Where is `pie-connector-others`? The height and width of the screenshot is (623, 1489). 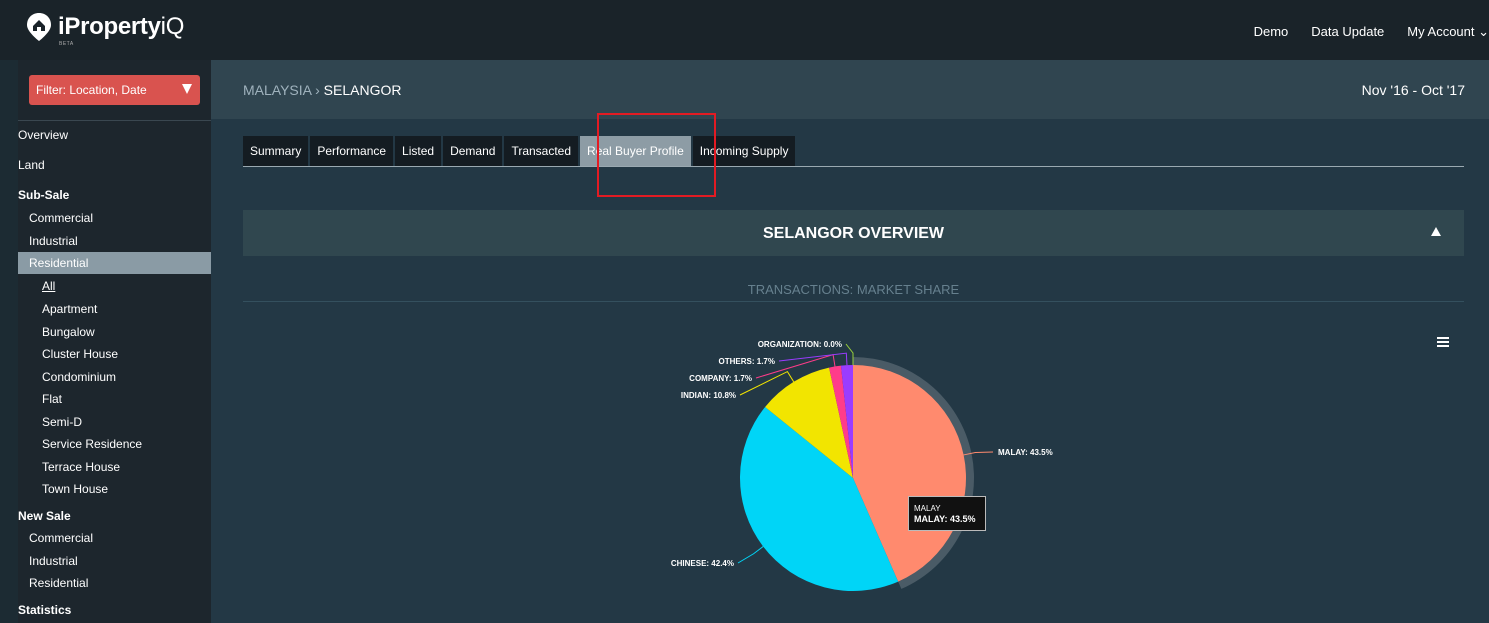
pie-connector-others is located at coordinates (813, 359).